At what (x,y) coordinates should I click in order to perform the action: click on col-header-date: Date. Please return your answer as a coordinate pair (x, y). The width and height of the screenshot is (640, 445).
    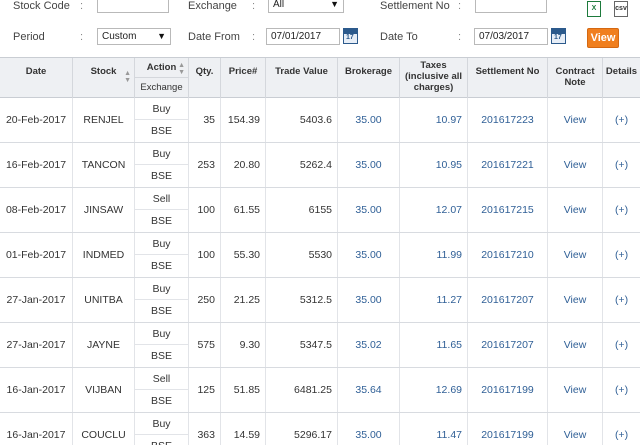
    Looking at the image, I should click on (36, 78).